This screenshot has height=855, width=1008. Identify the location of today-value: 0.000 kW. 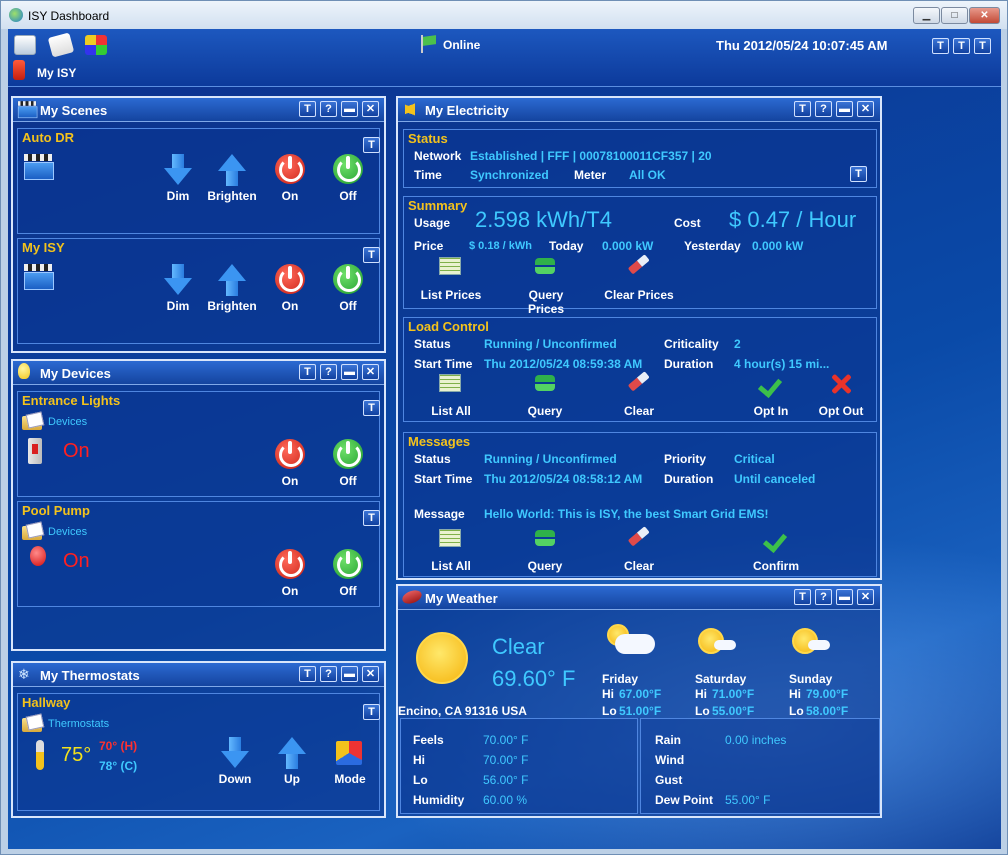
(628, 246).